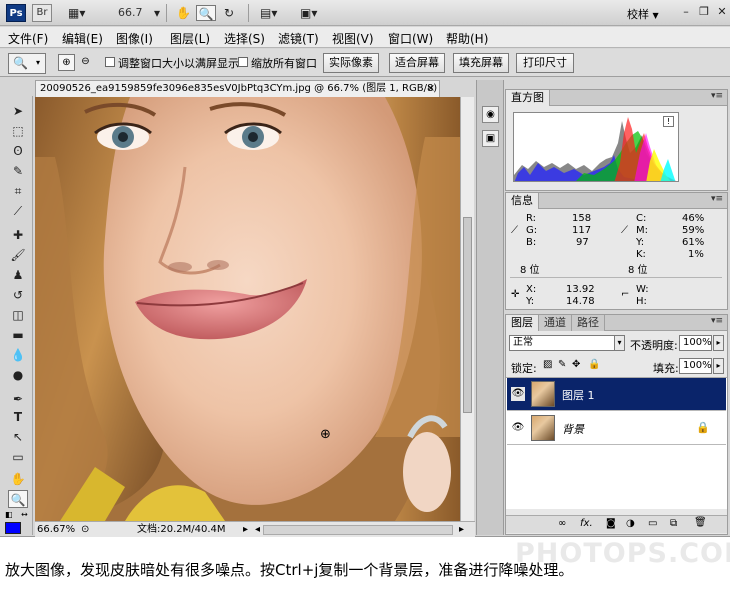  What do you see at coordinates (28, 38) in the screenshot?
I see `menu-file: 文件(F)` at bounding box center [28, 38].